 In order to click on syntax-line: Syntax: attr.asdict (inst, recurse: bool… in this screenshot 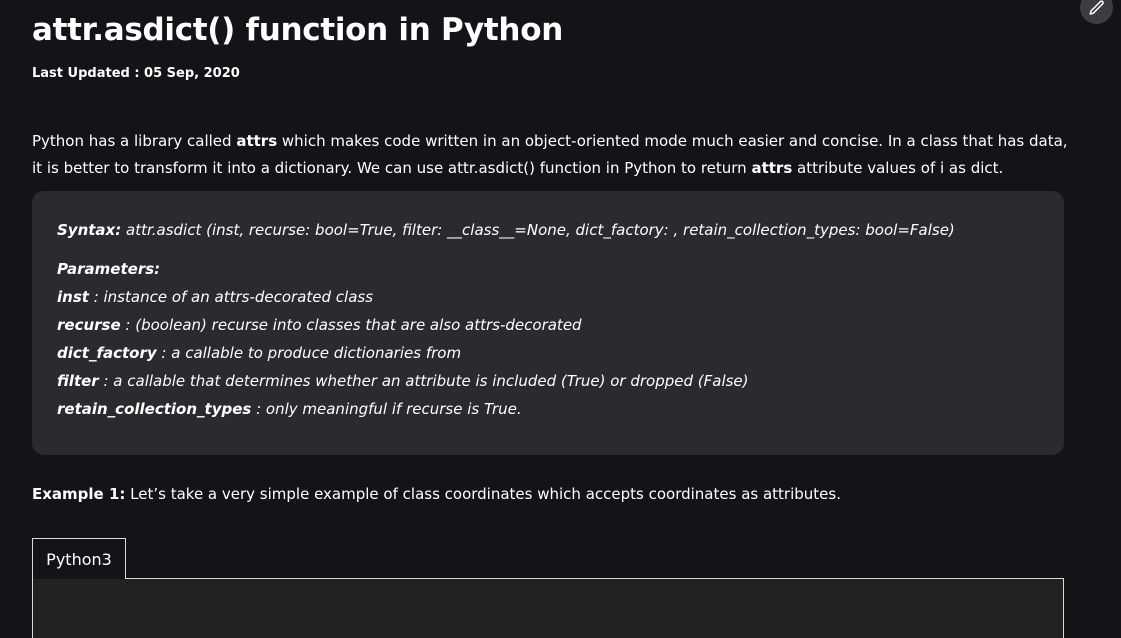, I will do `click(548, 230)`.